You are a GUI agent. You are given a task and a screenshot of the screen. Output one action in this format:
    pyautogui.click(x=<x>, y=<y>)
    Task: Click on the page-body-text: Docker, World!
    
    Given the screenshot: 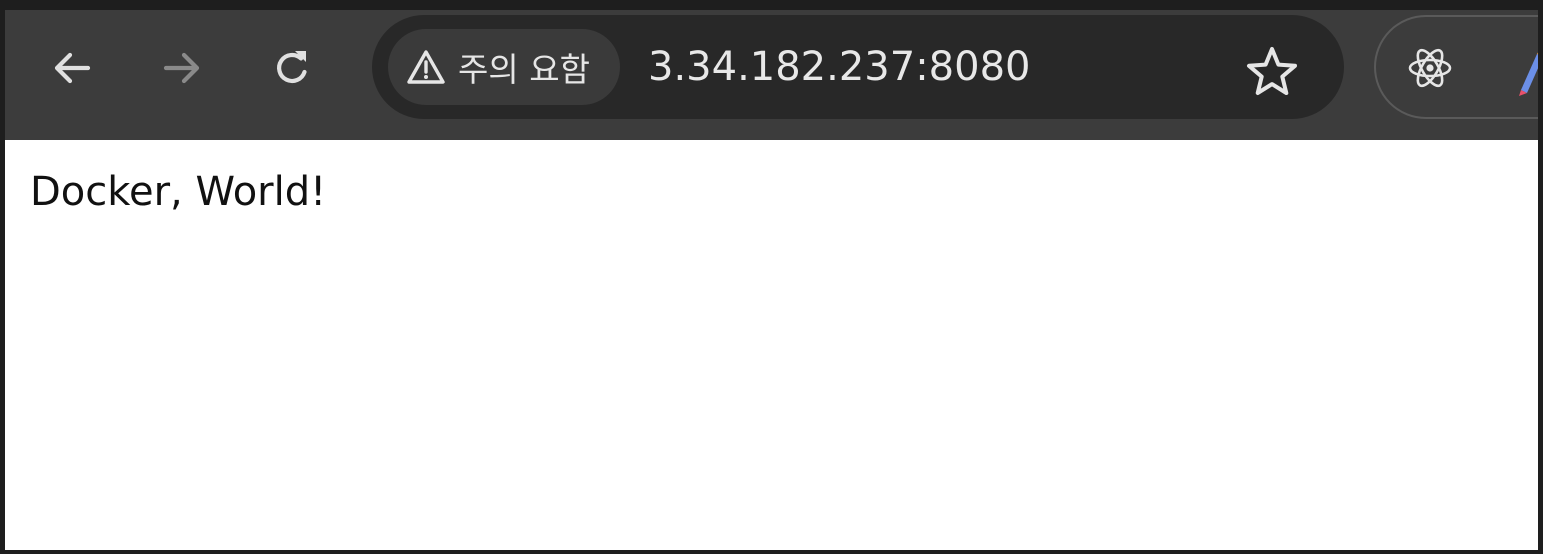 What is the action you would take?
    pyautogui.click(x=178, y=192)
    